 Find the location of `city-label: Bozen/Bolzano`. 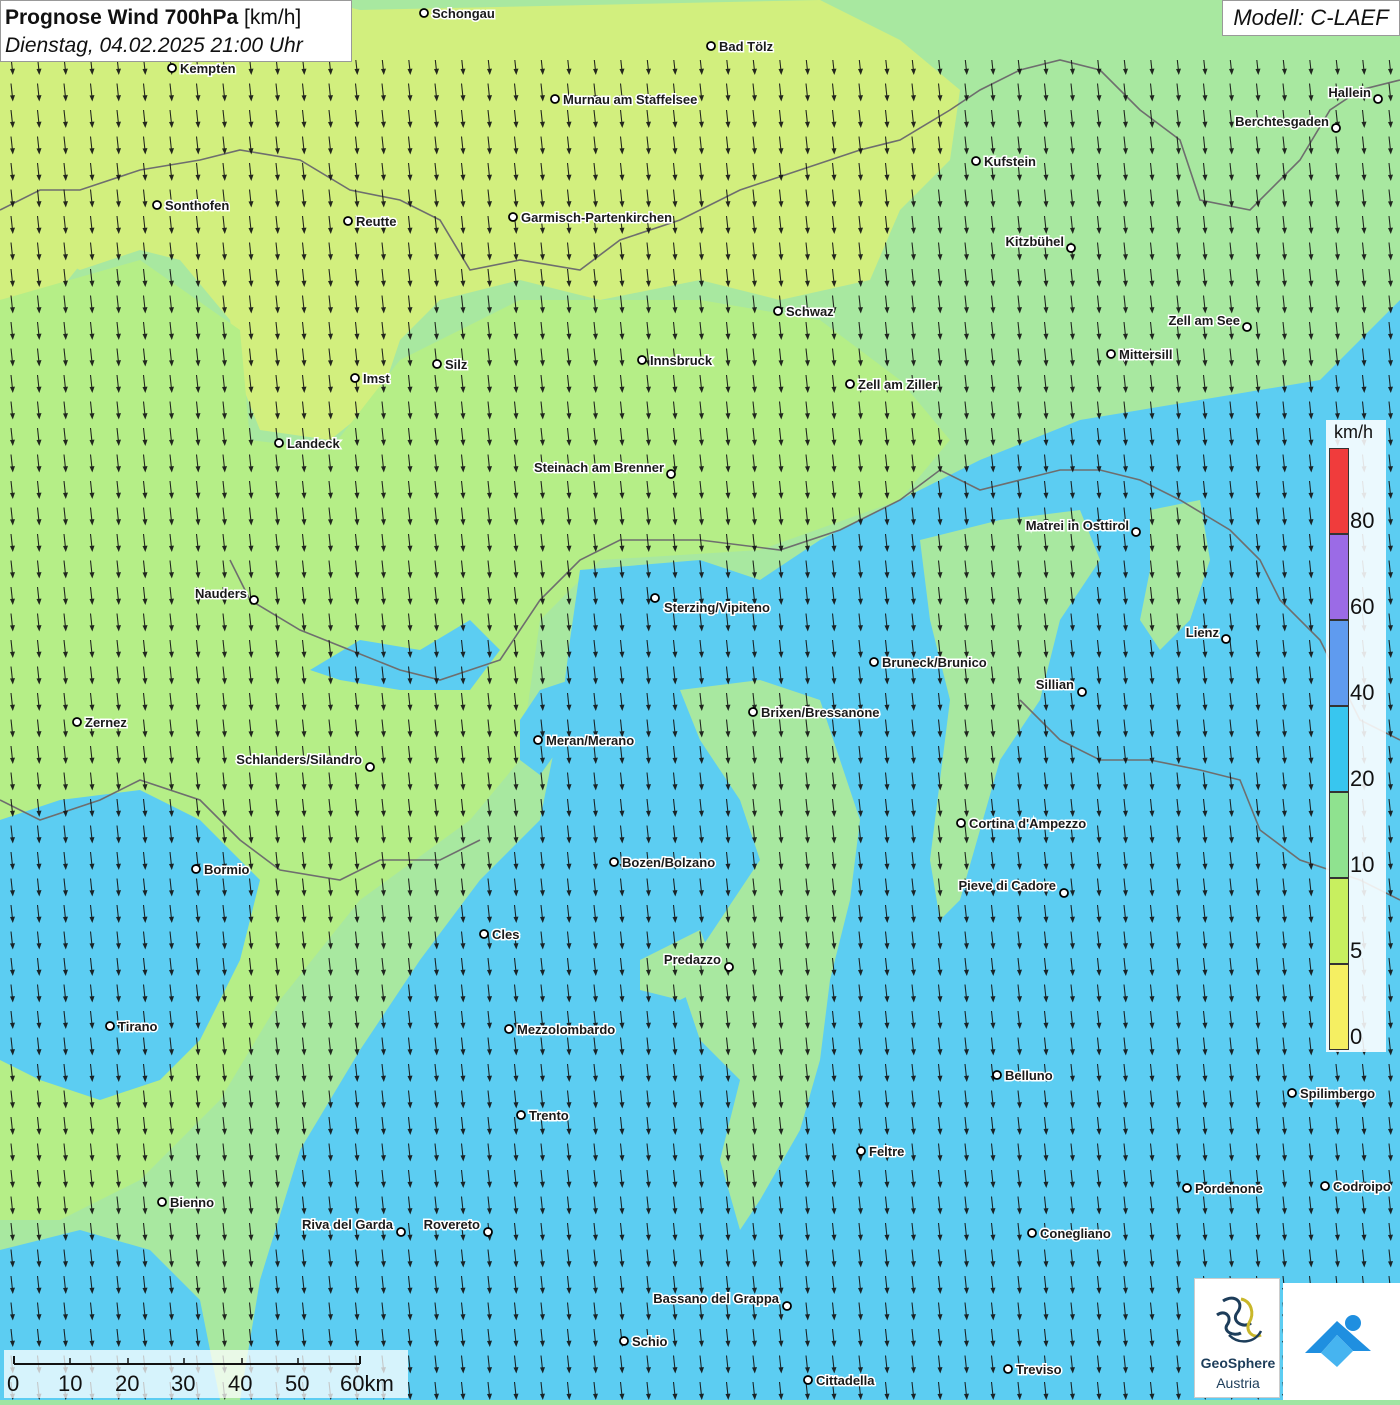

city-label: Bozen/Bolzano is located at coordinates (668, 862).